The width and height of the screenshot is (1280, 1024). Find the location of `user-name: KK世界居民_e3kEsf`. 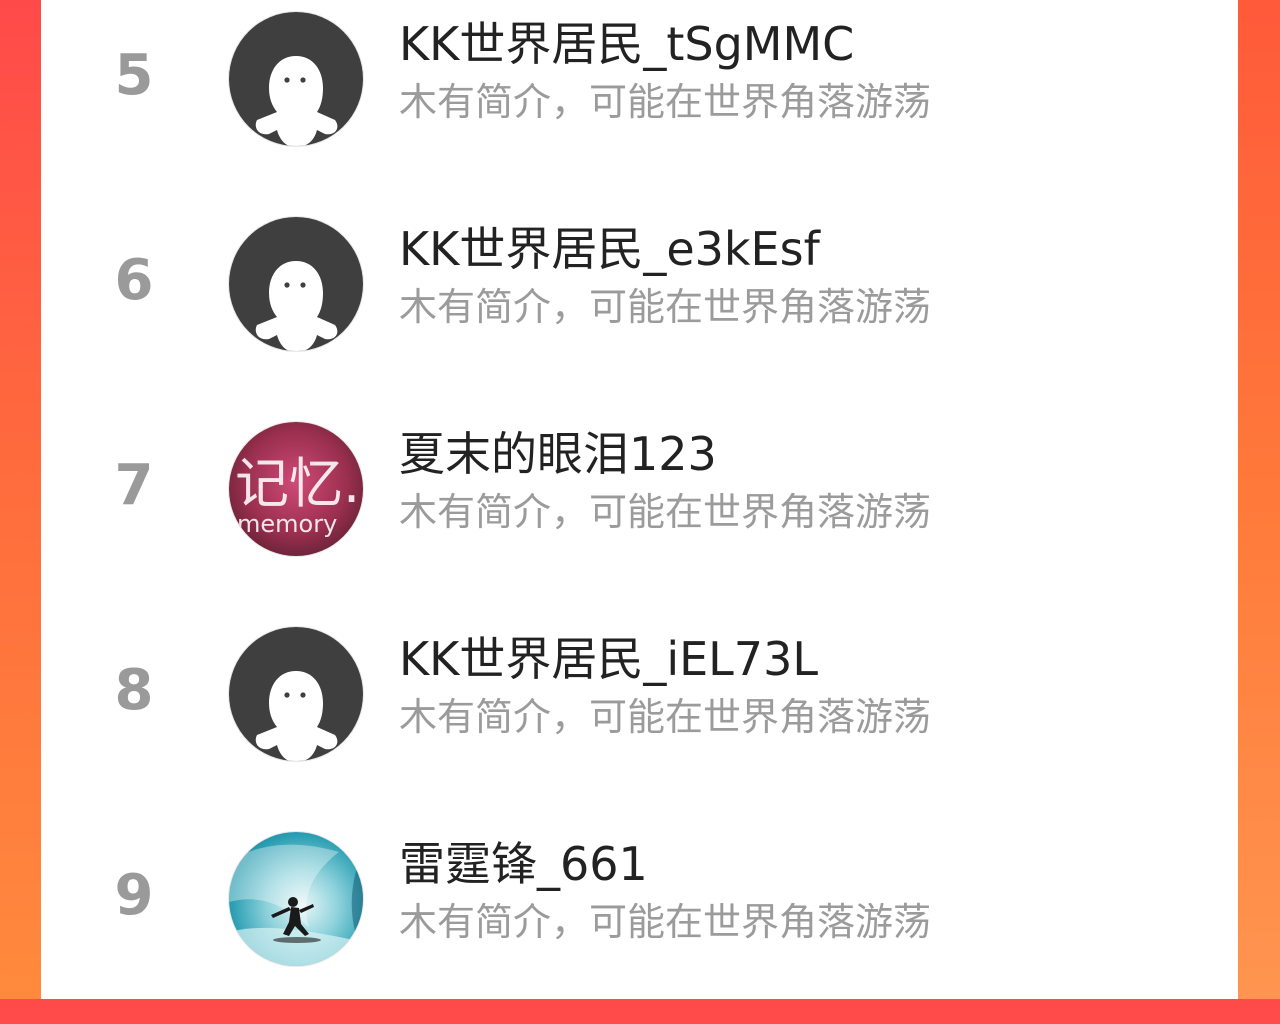

user-name: KK世界居民_e3kEsf is located at coordinates (609, 249).